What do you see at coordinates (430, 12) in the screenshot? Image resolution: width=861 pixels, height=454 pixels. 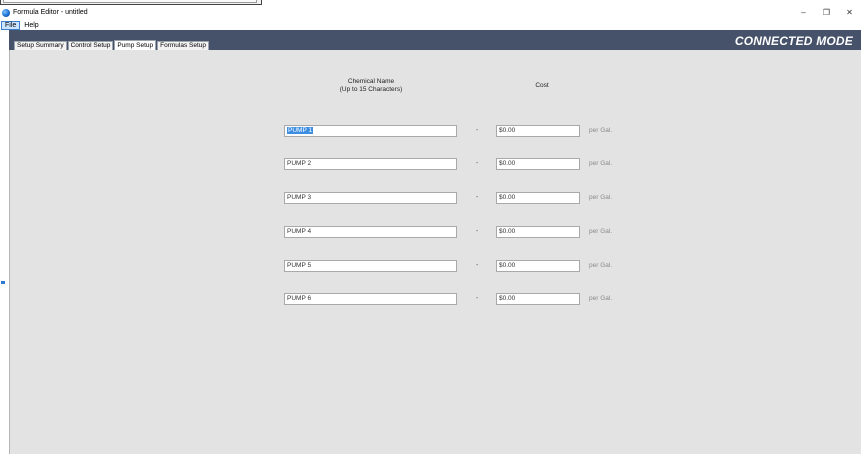 I see `title-bar: Formula Editor - untitled – ❐ ✕` at bounding box center [430, 12].